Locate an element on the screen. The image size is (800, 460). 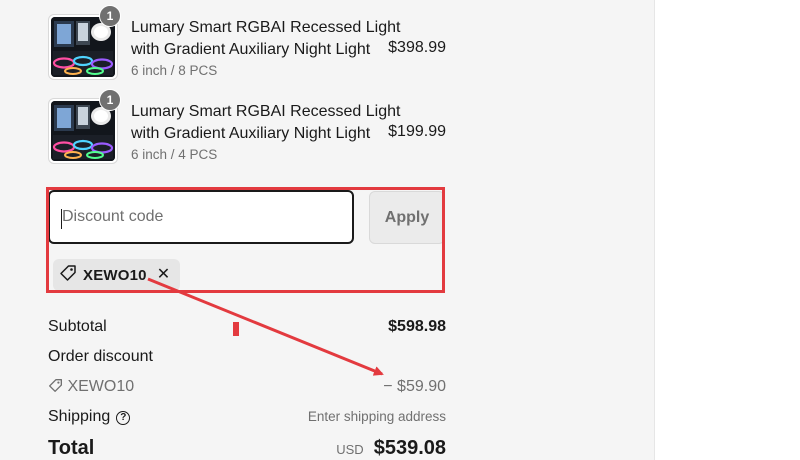
subtotal-value: $598.98 is located at coordinates (417, 326).